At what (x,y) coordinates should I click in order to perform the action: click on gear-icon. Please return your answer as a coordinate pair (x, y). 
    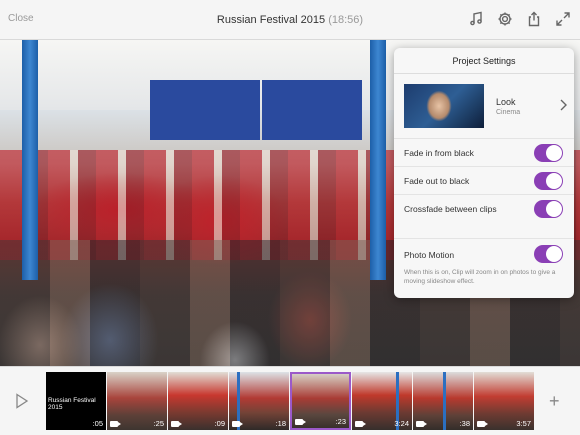
    Looking at the image, I should click on (505, 19).